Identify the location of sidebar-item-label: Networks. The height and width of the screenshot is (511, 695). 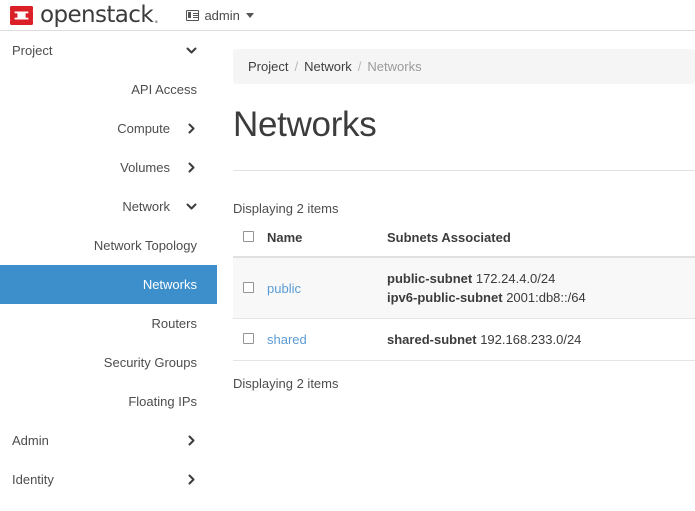
(169, 284).